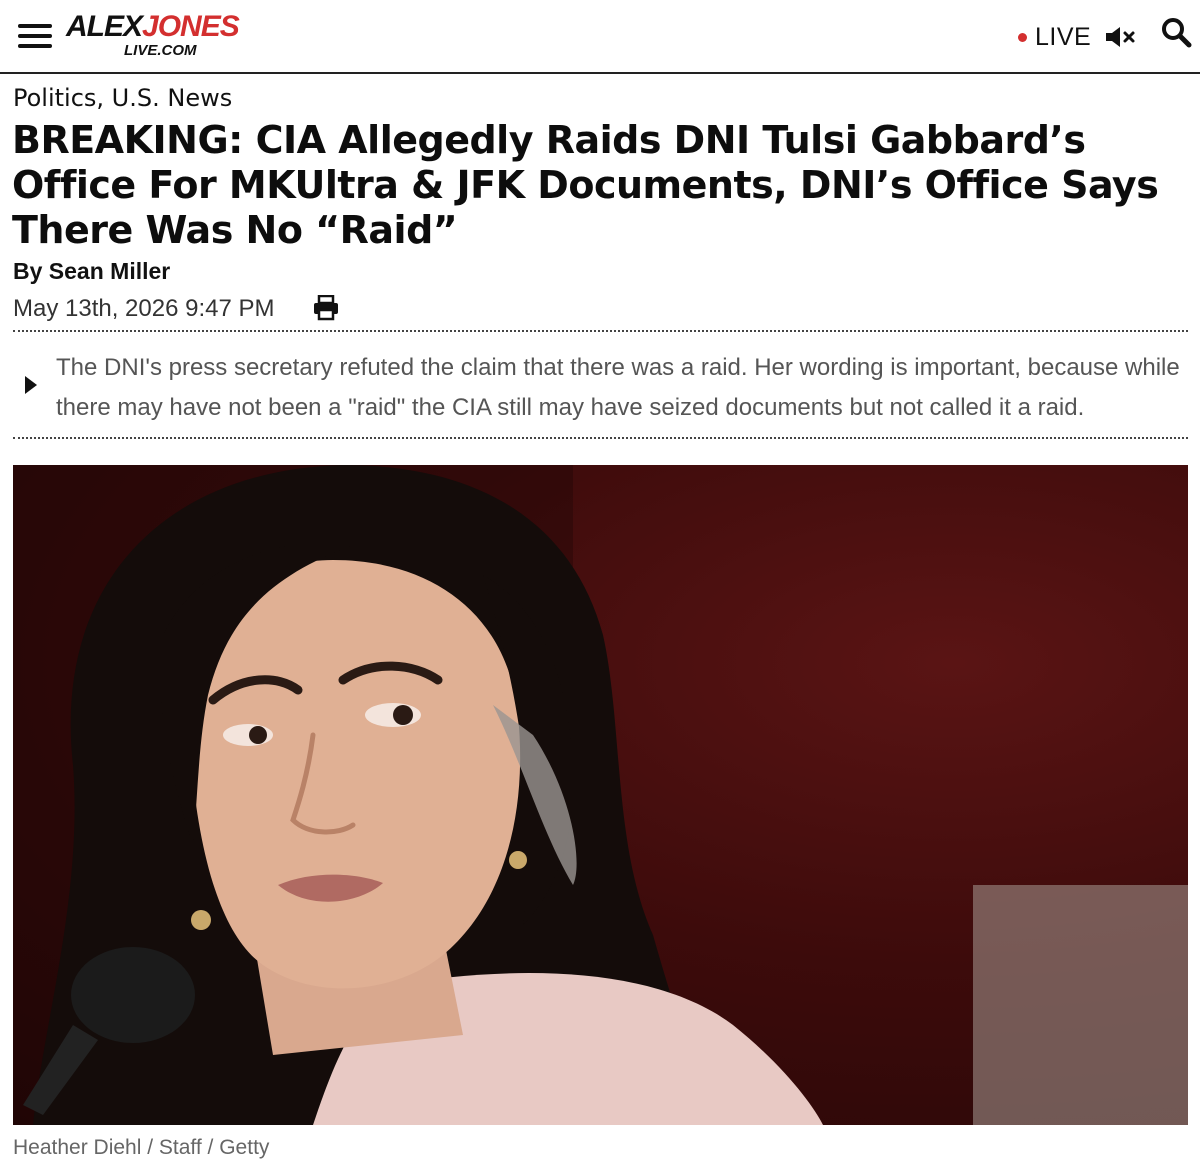 This screenshot has width=1200, height=1170. I want to click on logo-alex: ALEX, so click(104, 26).